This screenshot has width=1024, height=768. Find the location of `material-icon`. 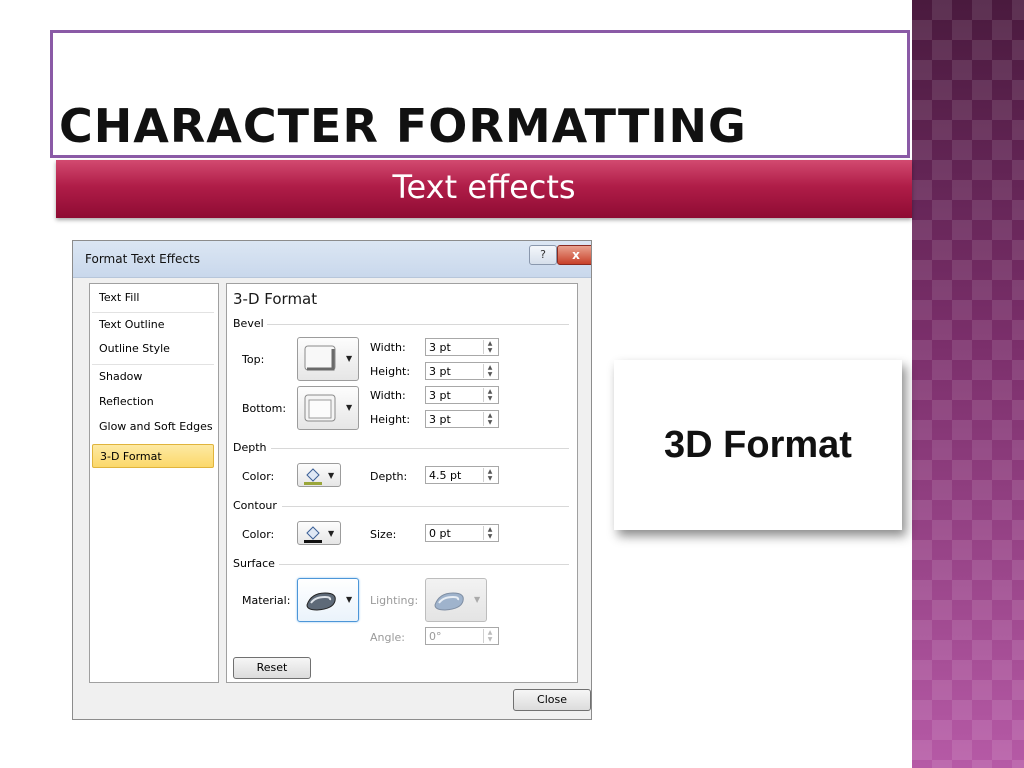

material-icon is located at coordinates (321, 601).